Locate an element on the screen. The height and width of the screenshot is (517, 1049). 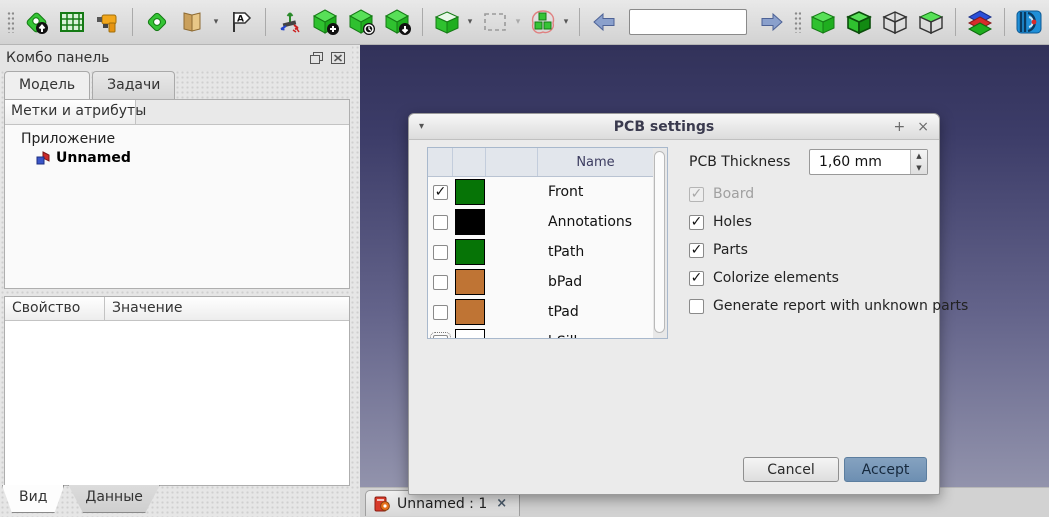
property-col-header: Свойство is located at coordinates (55, 308).